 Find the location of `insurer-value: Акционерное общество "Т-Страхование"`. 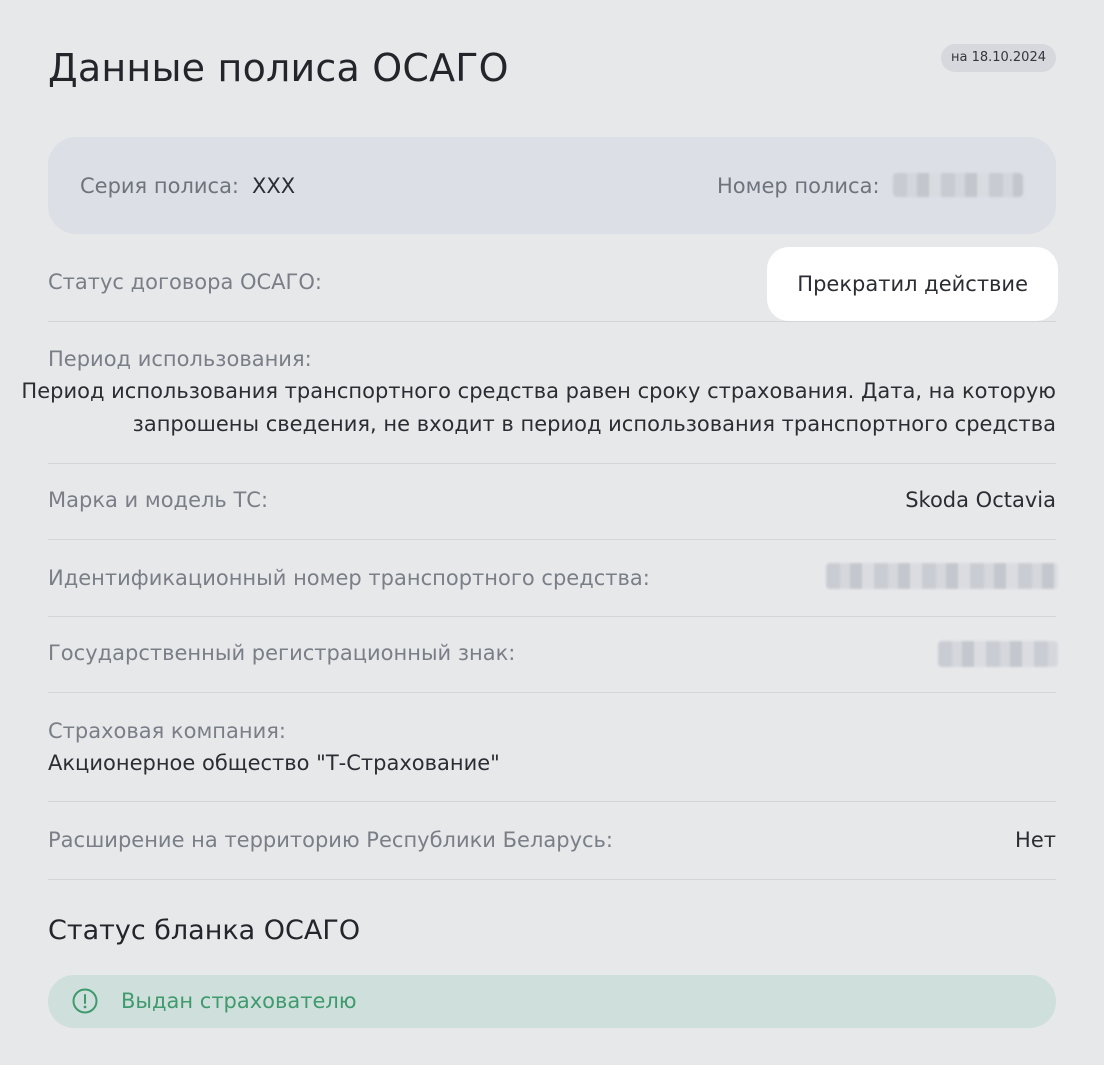

insurer-value: Акционерное общество "Т-Страхование" is located at coordinates (274, 763).